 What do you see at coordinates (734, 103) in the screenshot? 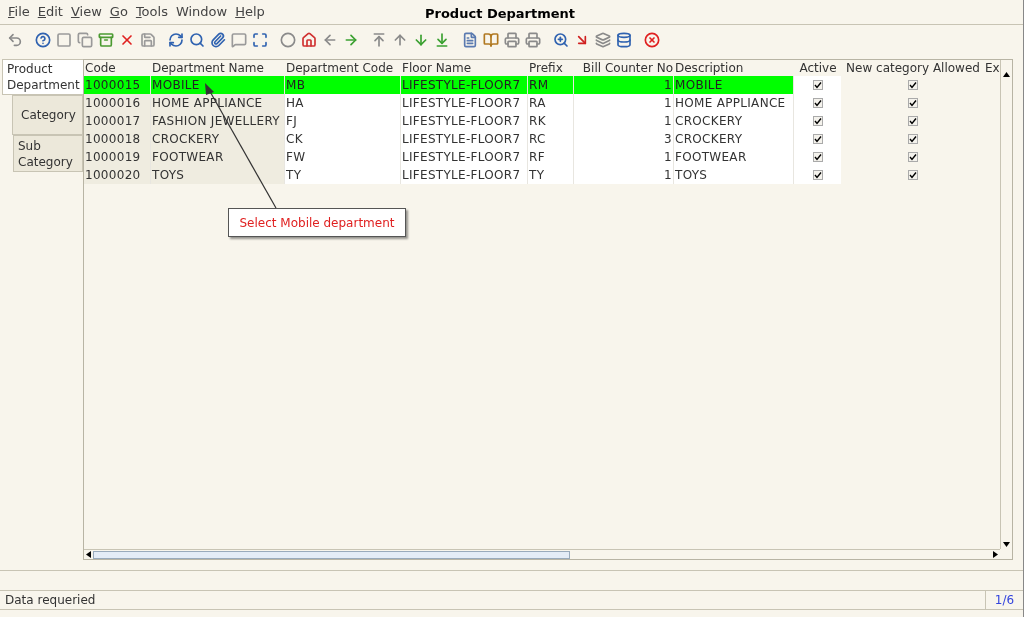
I see `table-cell: HOME APPLIANCE` at bounding box center [734, 103].